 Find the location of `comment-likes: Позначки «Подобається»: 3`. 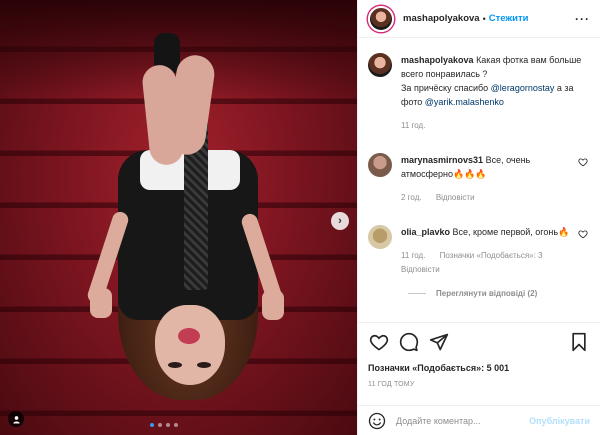

comment-likes: Позначки «Подобається»: 3 is located at coordinates (491, 255).